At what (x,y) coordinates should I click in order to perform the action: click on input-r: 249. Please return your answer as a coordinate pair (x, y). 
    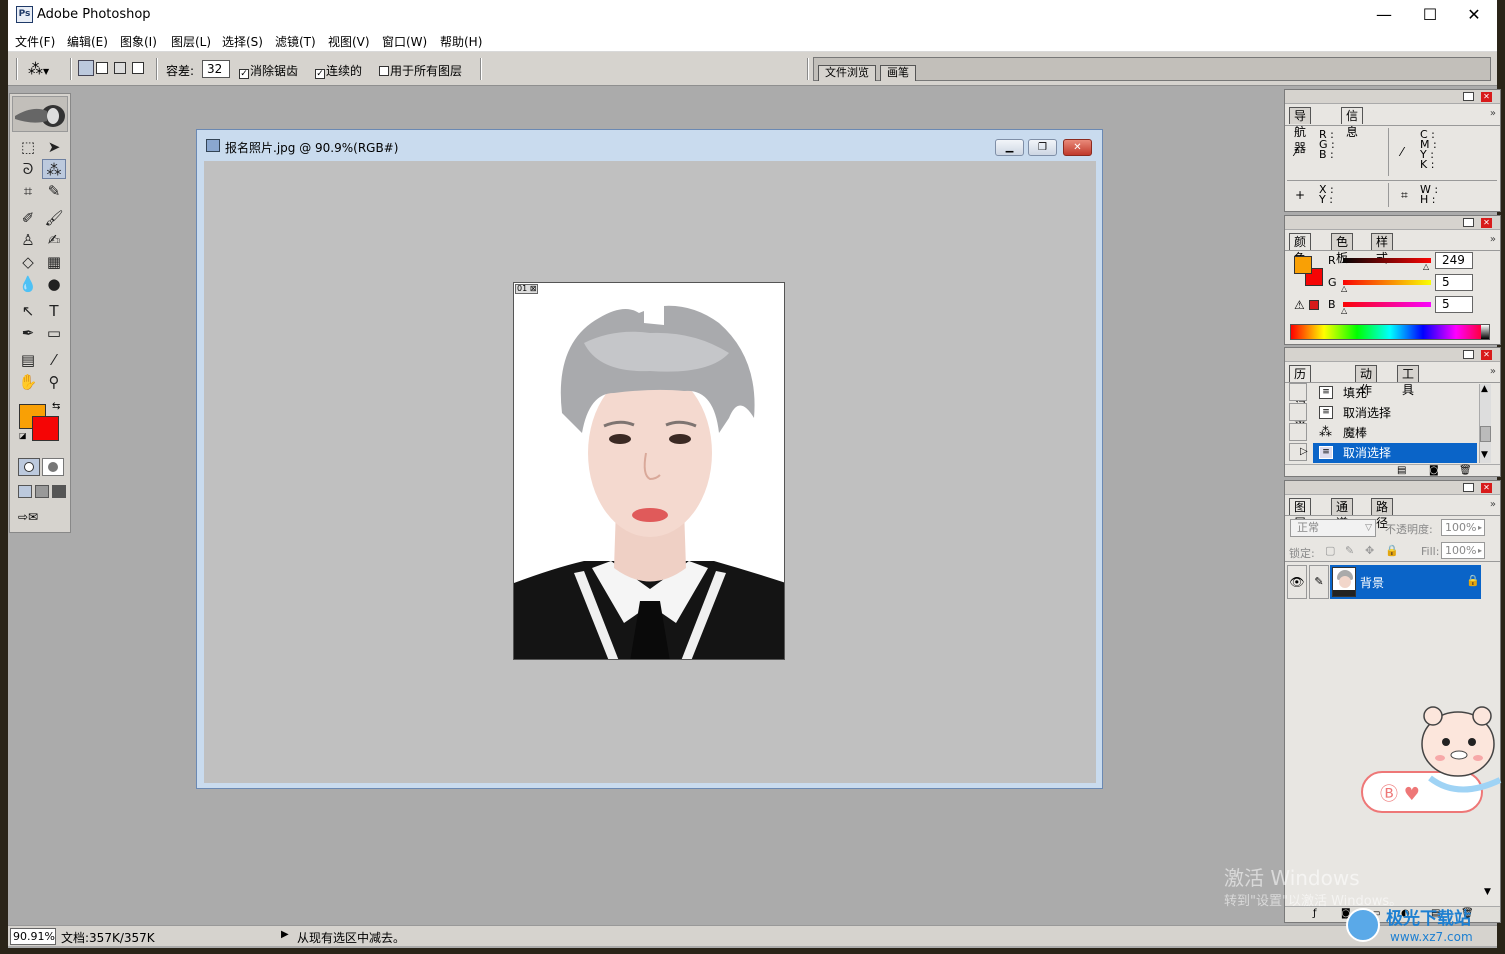
    Looking at the image, I should click on (1454, 260).